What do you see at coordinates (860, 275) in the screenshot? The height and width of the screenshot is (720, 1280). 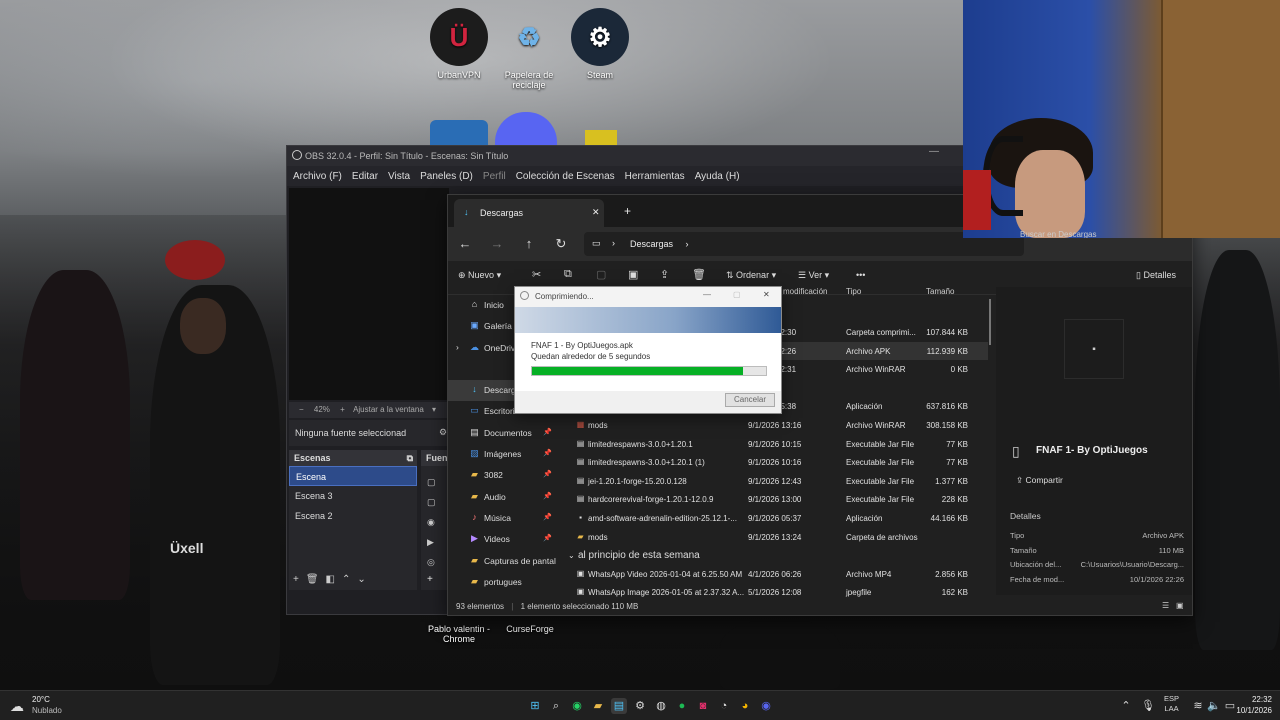 I see `more-icon: •••` at bounding box center [860, 275].